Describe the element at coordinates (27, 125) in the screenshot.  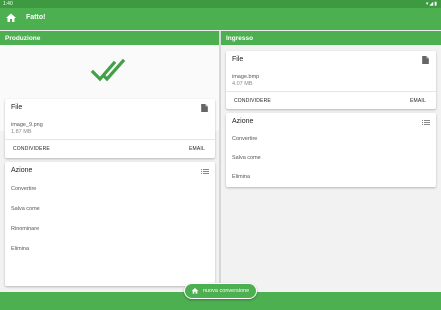
I see `file-name: image_9.png` at that location.